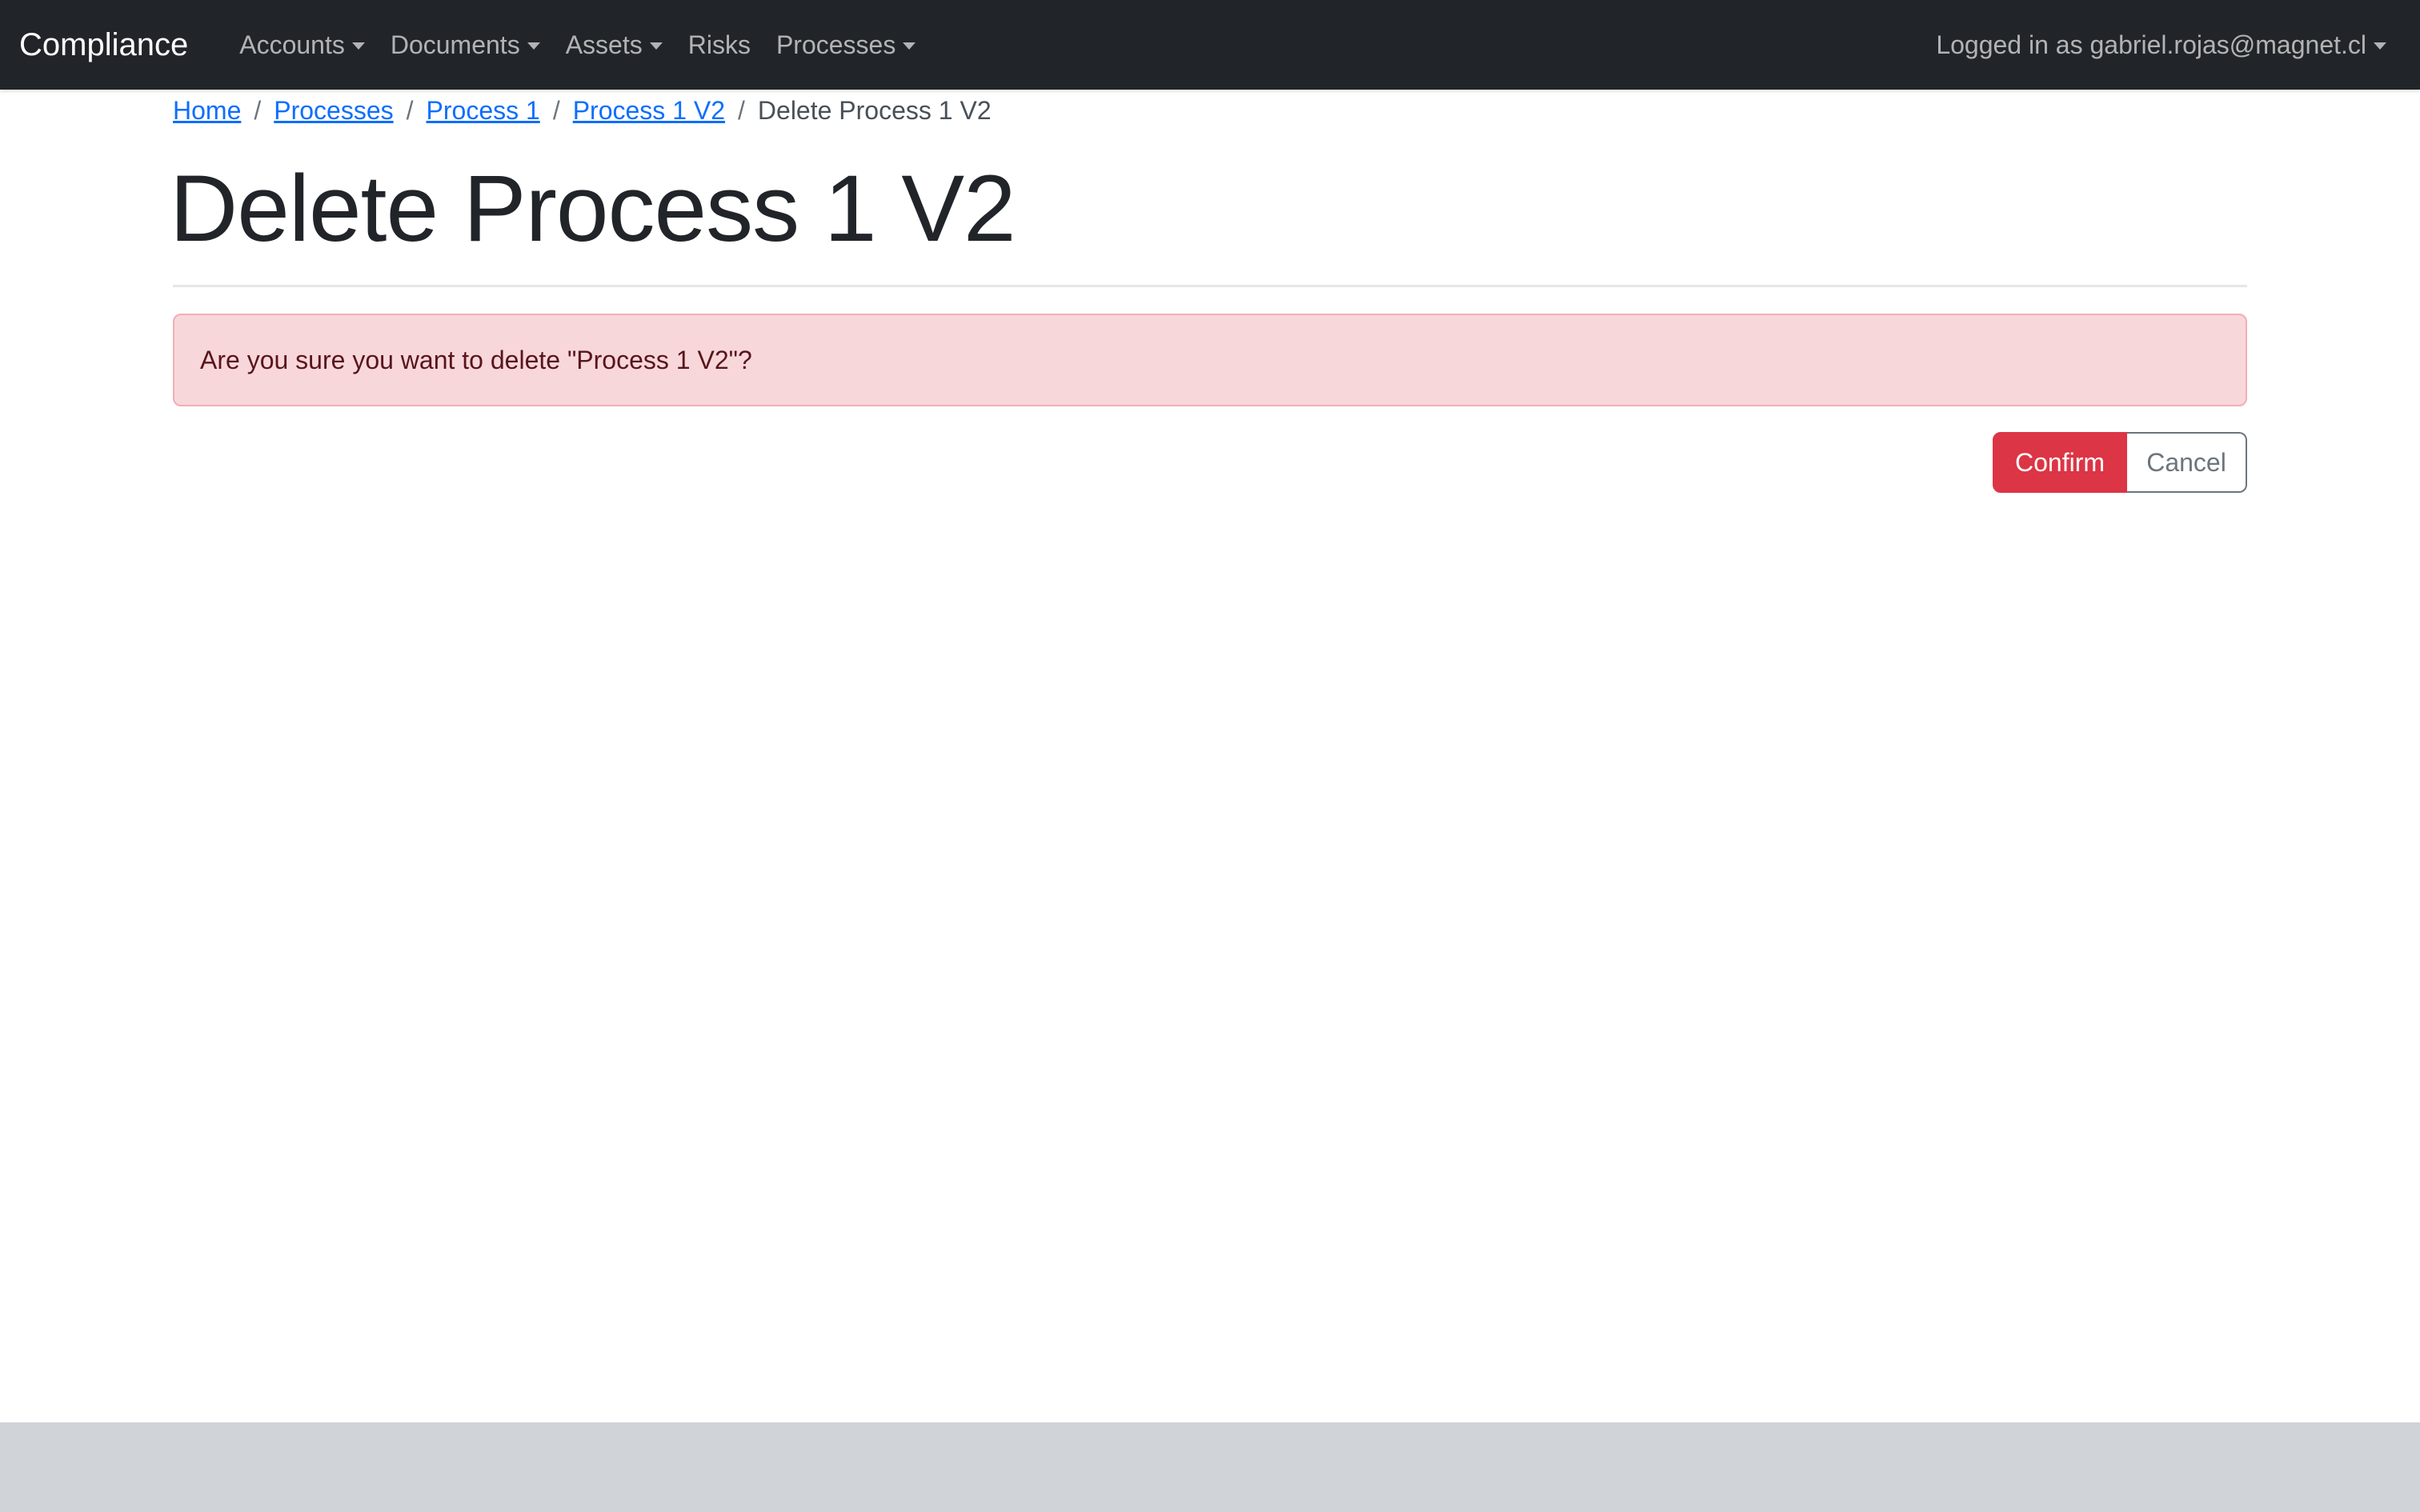 The image size is (2420, 1512). I want to click on nav-risks-label: Risks, so click(719, 44).